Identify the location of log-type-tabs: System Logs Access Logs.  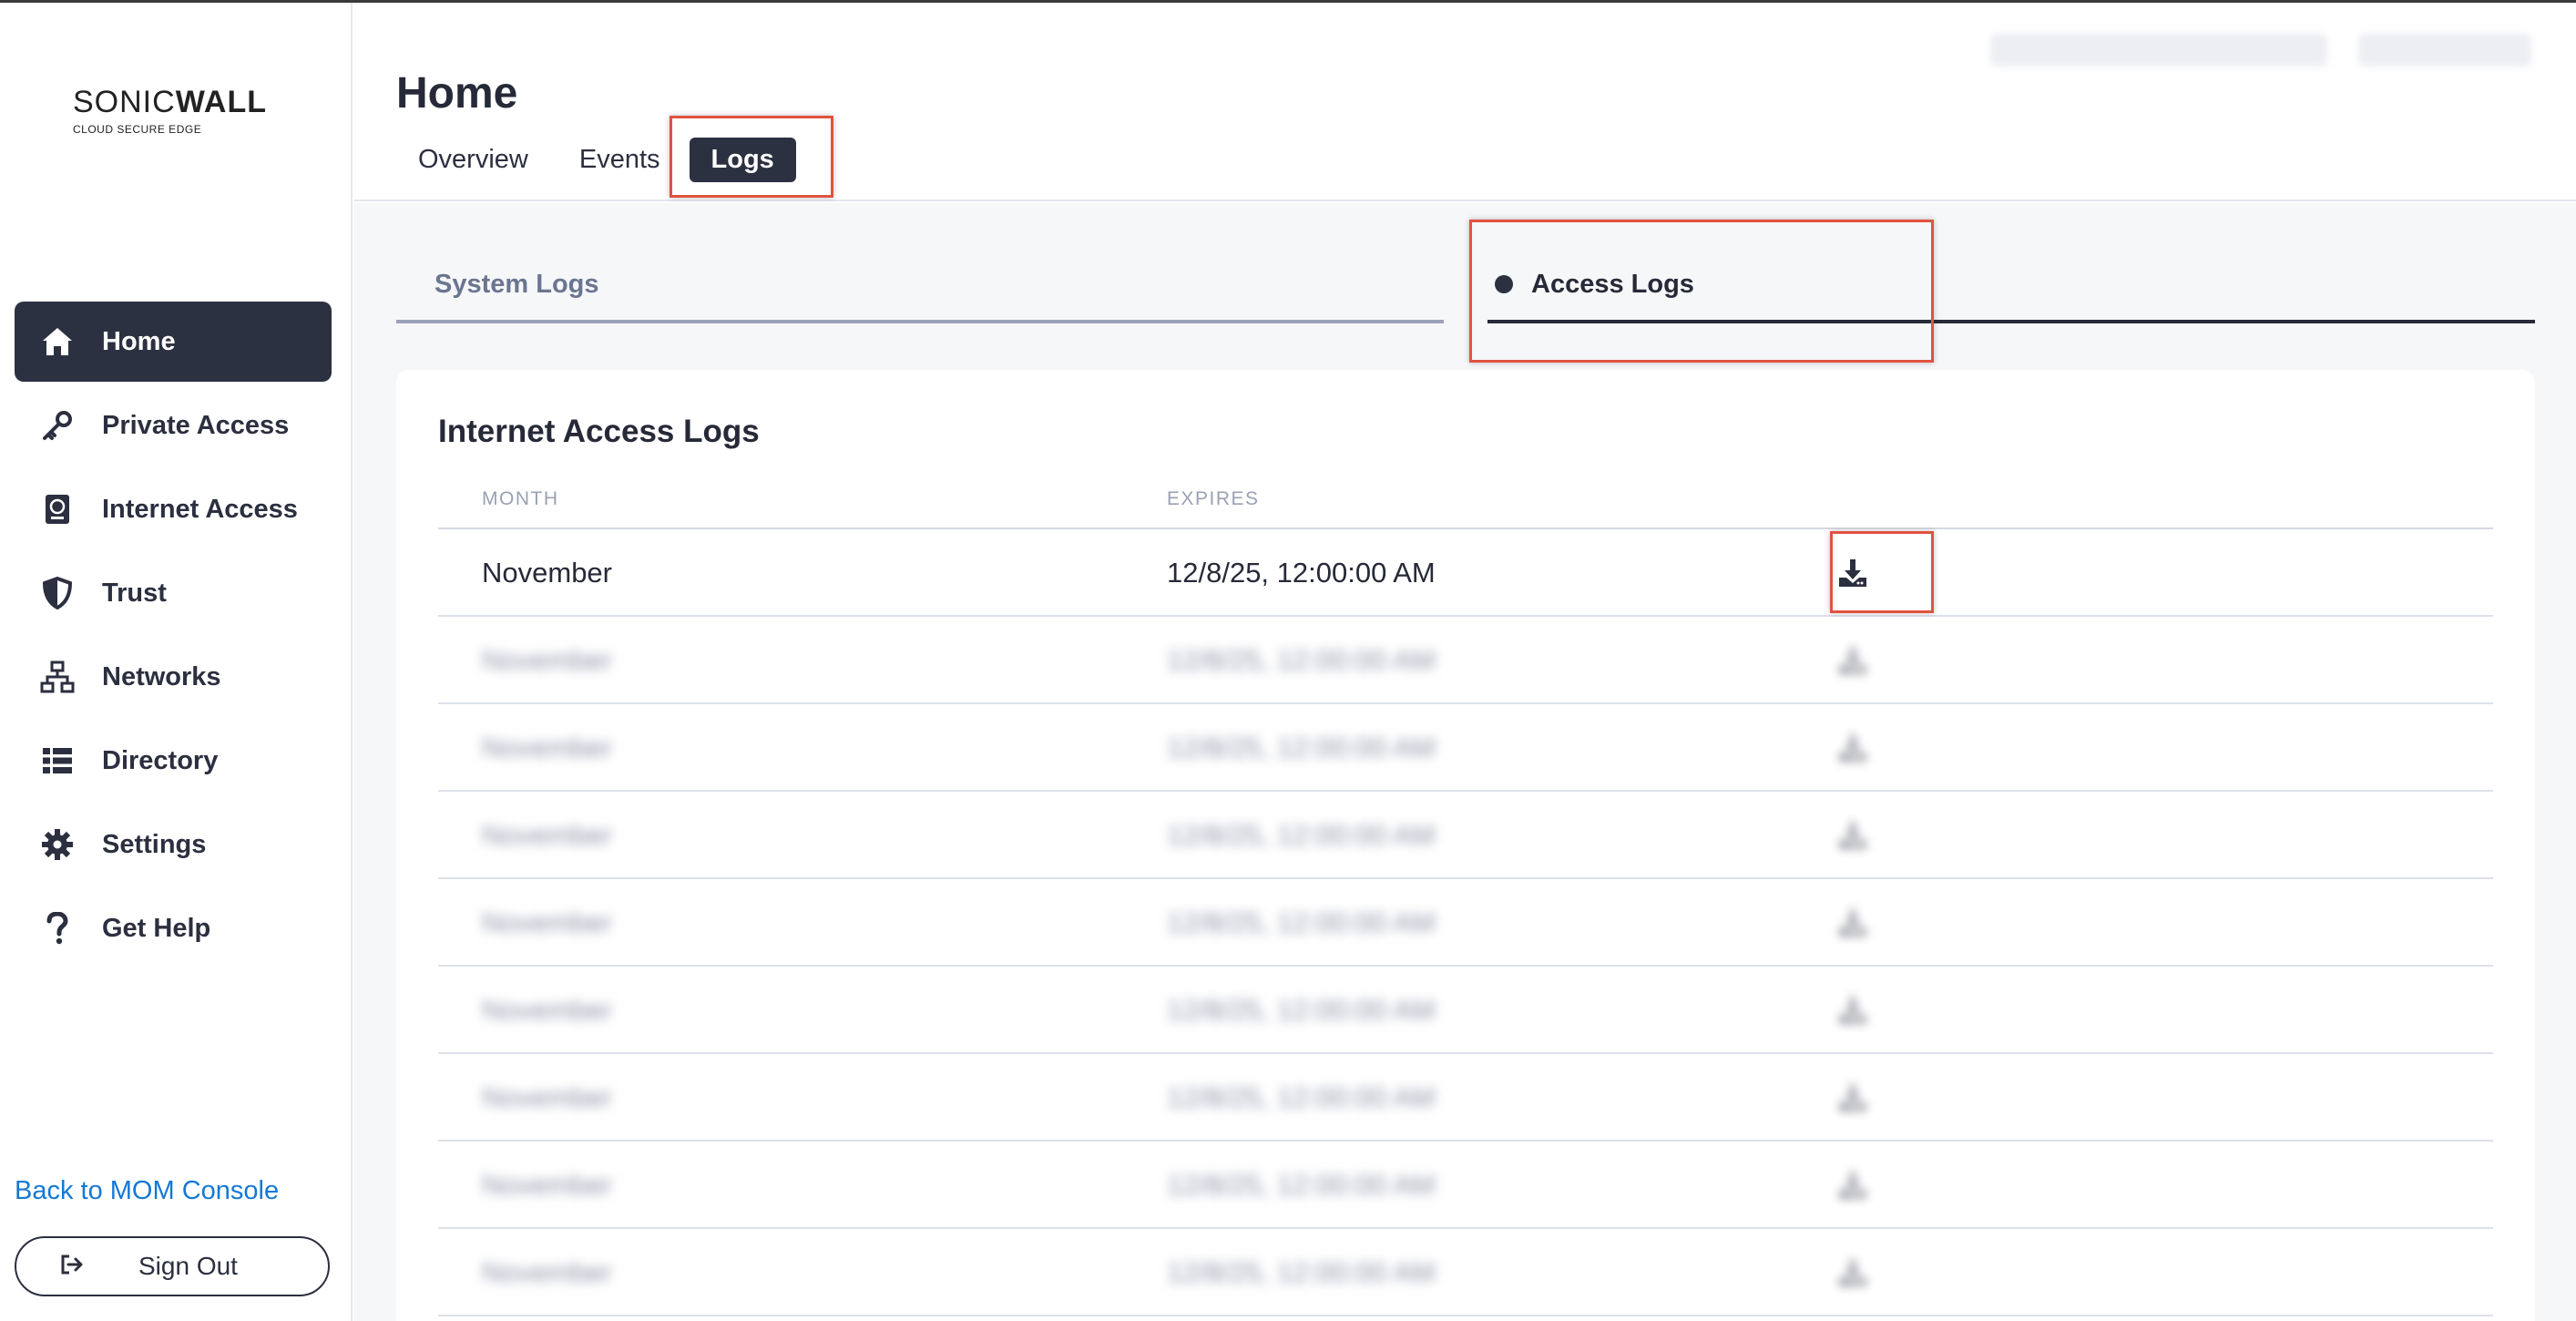
(1465, 286).